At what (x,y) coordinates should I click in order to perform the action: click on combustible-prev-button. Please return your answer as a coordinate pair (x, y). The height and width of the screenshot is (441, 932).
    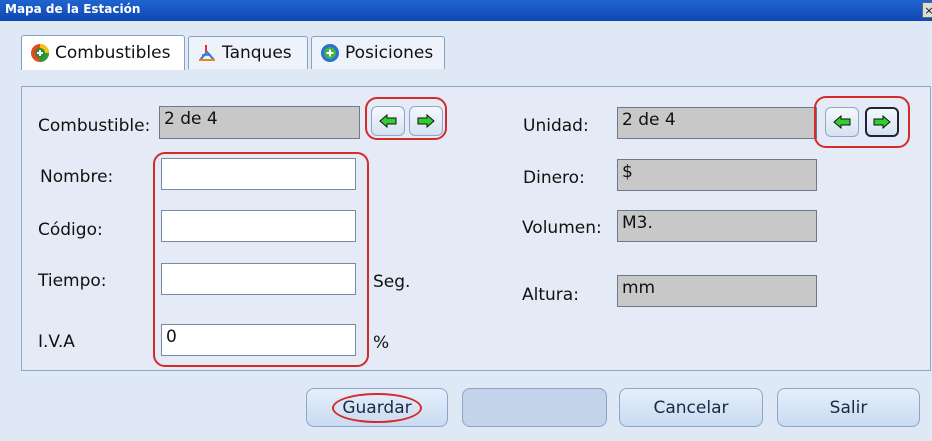
    Looking at the image, I should click on (388, 121).